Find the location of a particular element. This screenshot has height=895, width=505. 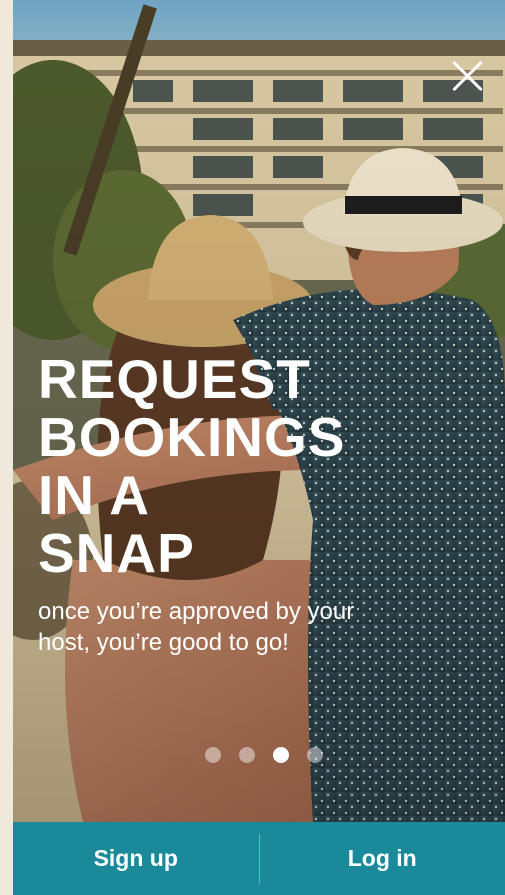

headline-line: BOOKINGS is located at coordinates (192, 437).